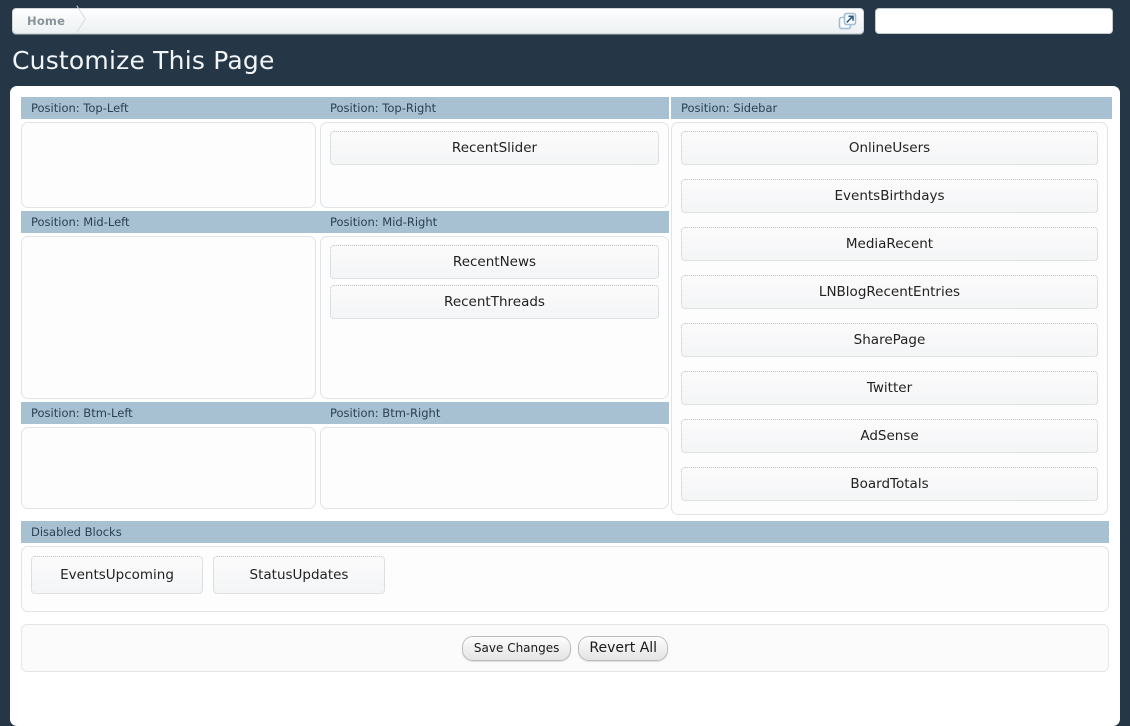 The width and height of the screenshot is (1130, 726). I want to click on block-item: MediaRecent, so click(889, 244).